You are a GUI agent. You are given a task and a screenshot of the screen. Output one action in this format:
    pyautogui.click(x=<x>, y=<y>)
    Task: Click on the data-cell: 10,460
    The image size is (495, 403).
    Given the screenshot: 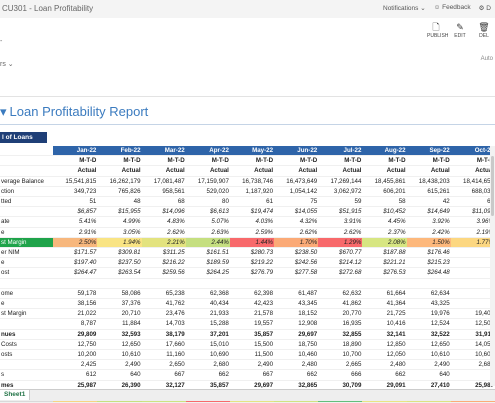 What is the action you would take?
    pyautogui.click(x=296, y=355)
    